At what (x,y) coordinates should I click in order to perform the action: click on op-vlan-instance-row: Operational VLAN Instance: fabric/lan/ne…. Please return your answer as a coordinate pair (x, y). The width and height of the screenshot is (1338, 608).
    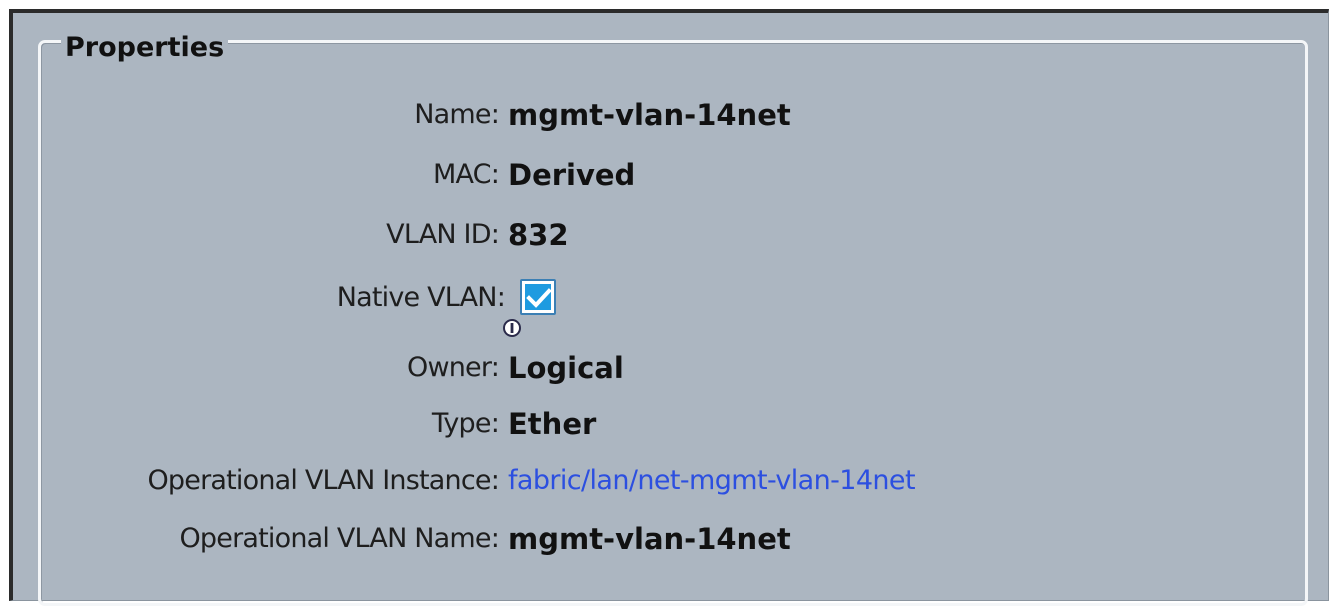
    Looking at the image, I should click on (673, 481).